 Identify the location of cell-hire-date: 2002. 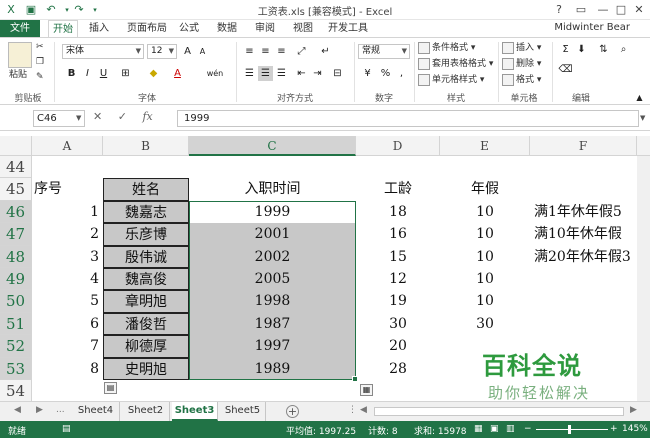
(272, 256).